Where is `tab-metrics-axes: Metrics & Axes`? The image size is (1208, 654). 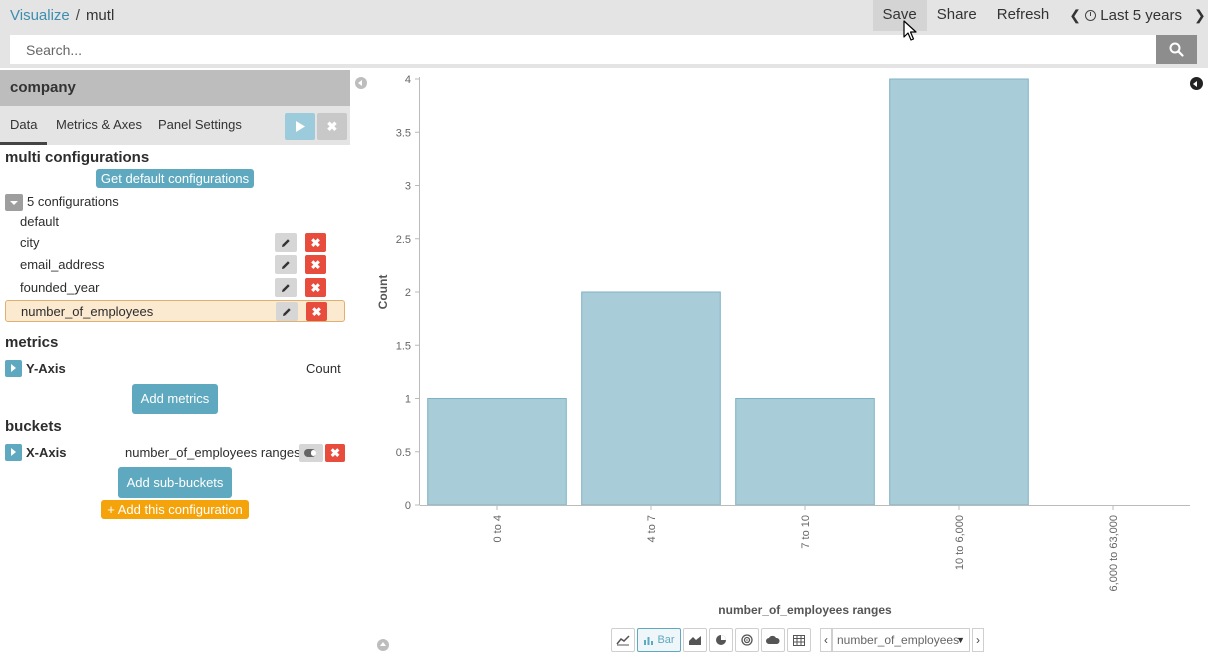
tab-metrics-axes: Metrics & Axes is located at coordinates (99, 124).